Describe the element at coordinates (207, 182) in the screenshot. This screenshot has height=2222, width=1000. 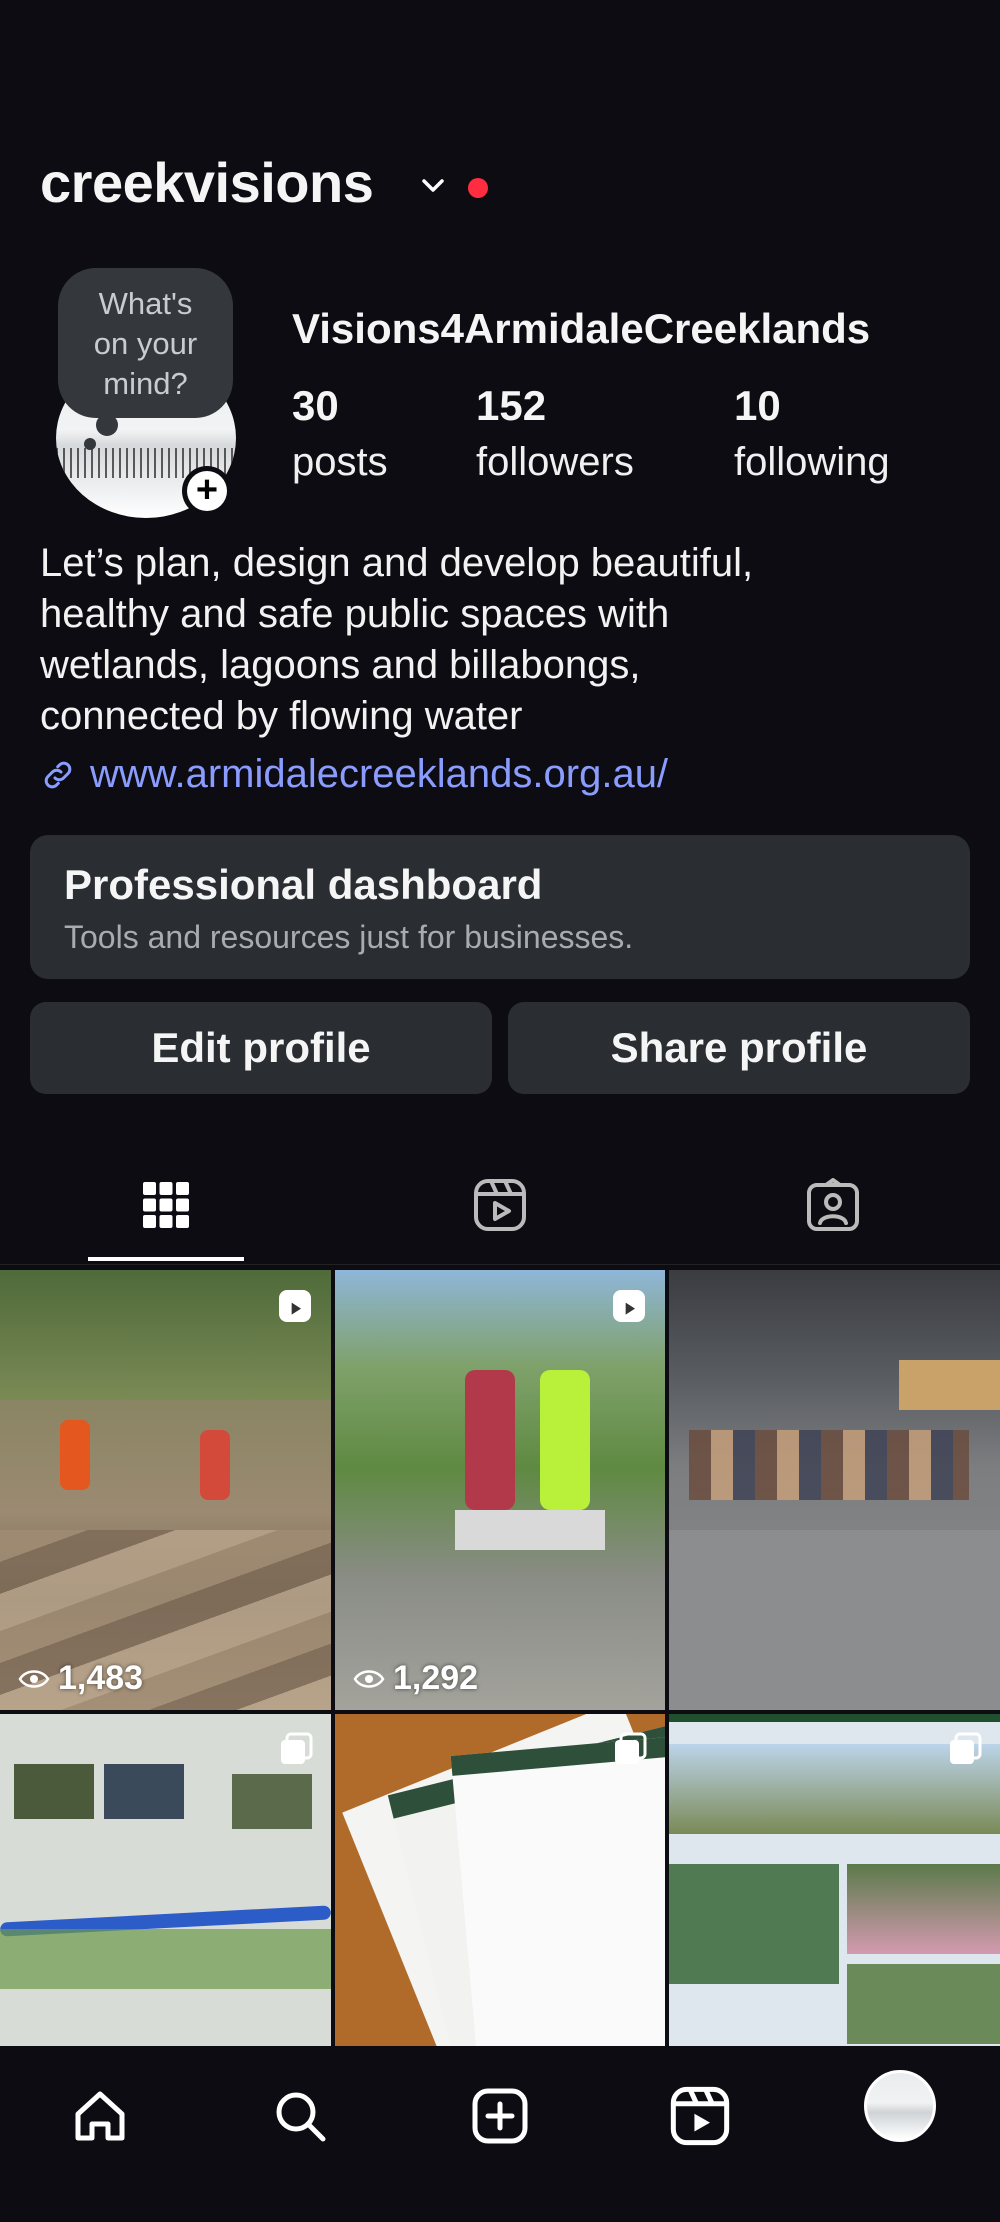
I see `profile-username: creekvisions` at that location.